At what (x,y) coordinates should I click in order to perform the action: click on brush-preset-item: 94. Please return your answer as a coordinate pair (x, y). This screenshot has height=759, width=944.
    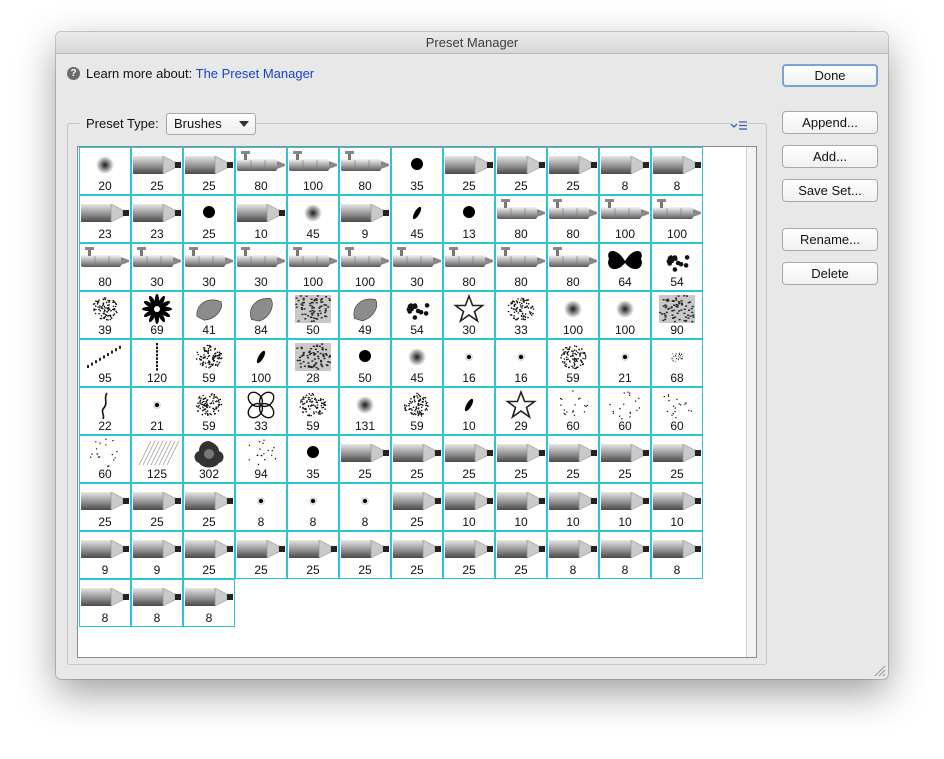
    Looking at the image, I should click on (261, 459).